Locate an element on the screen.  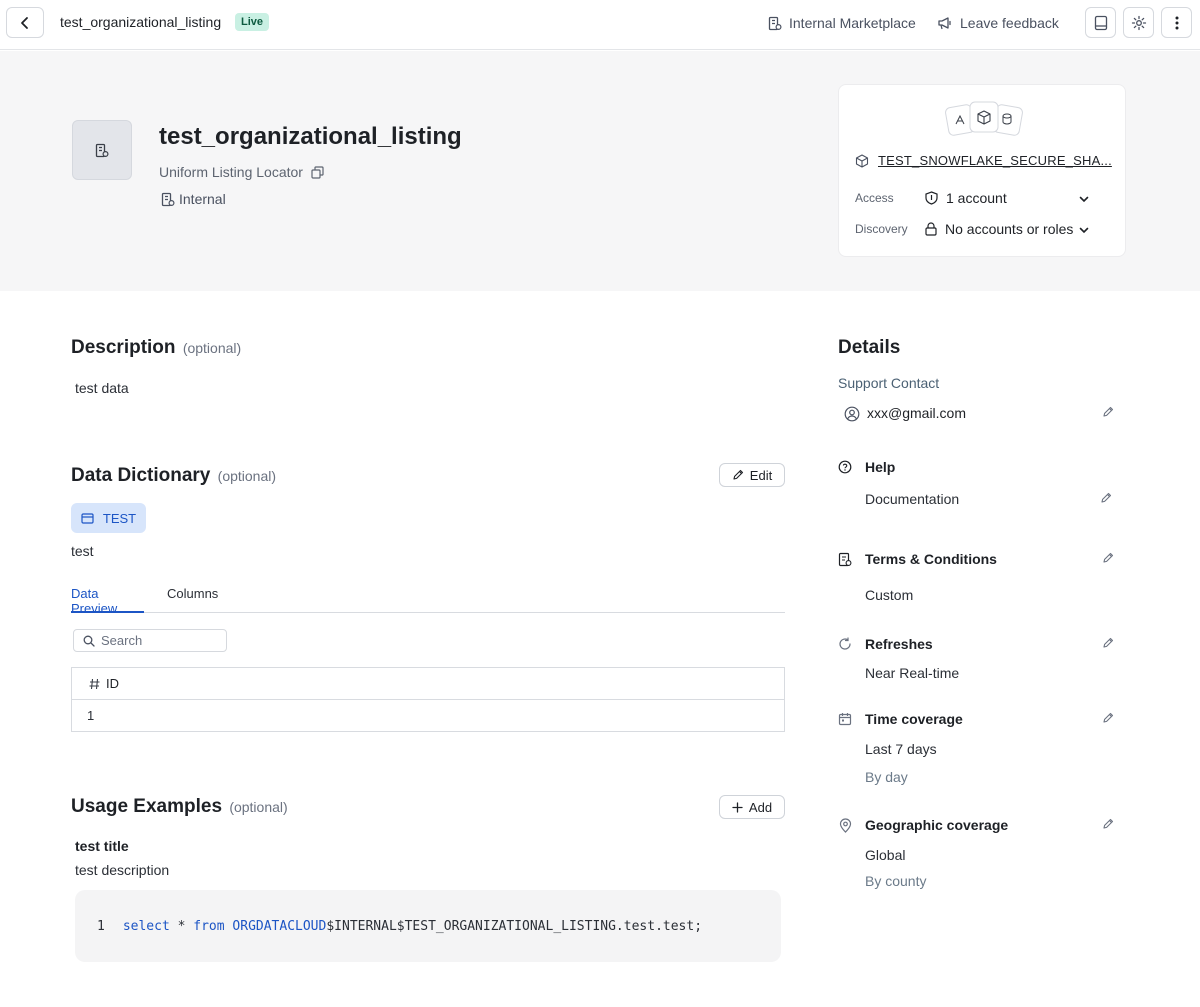
status-badge: Live is located at coordinates (252, 22).